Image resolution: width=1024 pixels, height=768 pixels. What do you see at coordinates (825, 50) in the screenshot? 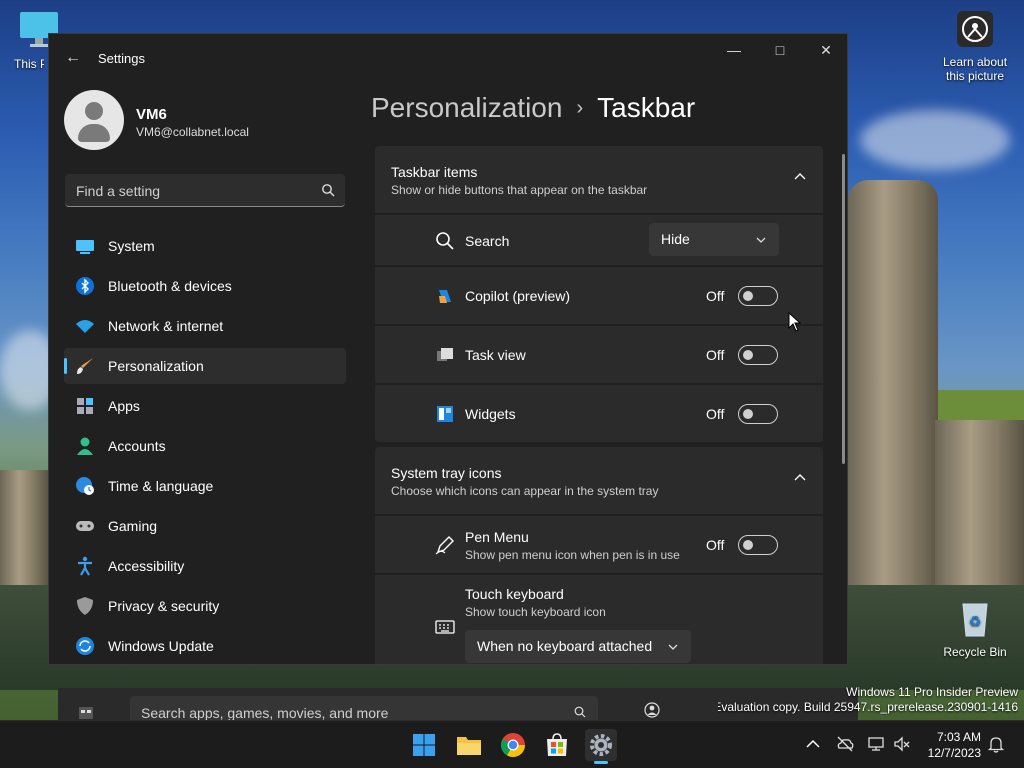
I see `close-button: ✕` at bounding box center [825, 50].